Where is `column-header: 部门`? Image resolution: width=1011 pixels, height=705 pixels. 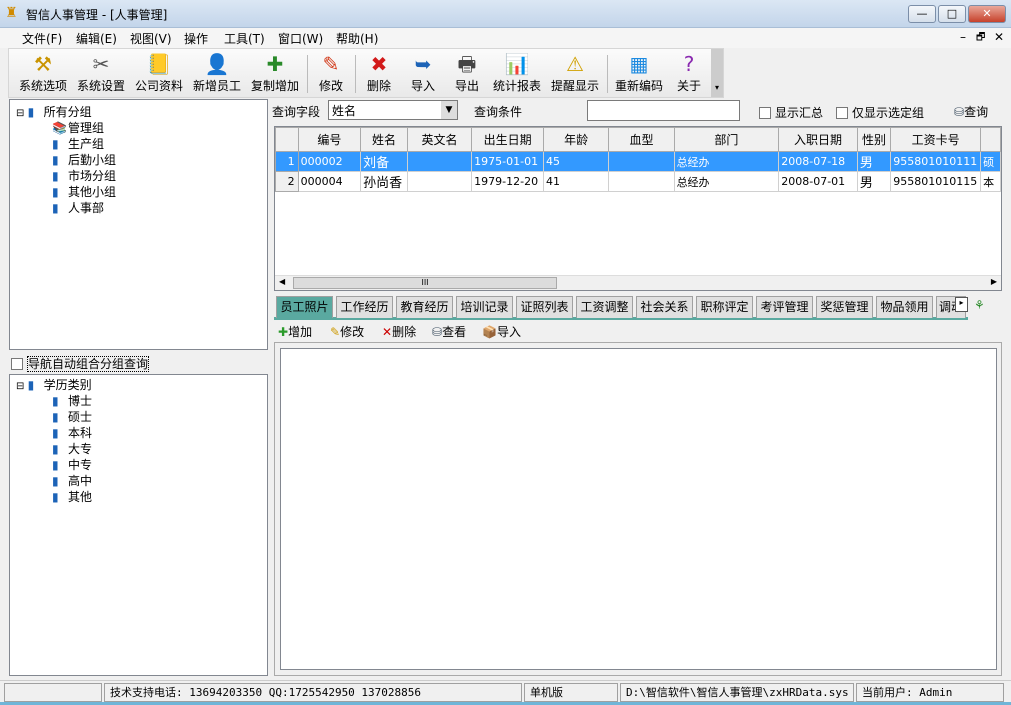 column-header: 部门 is located at coordinates (726, 139).